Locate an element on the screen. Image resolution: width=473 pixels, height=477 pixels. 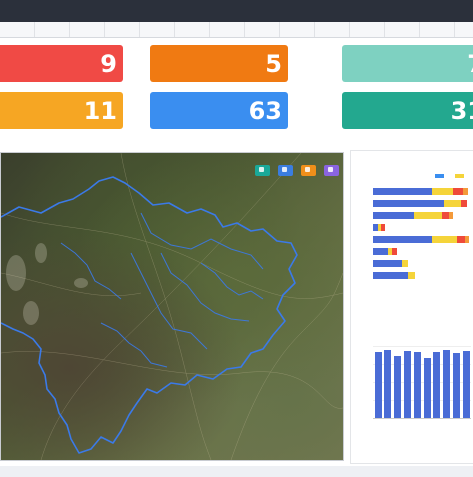
legend-swatch-yellow is located at coordinates (460, 176).